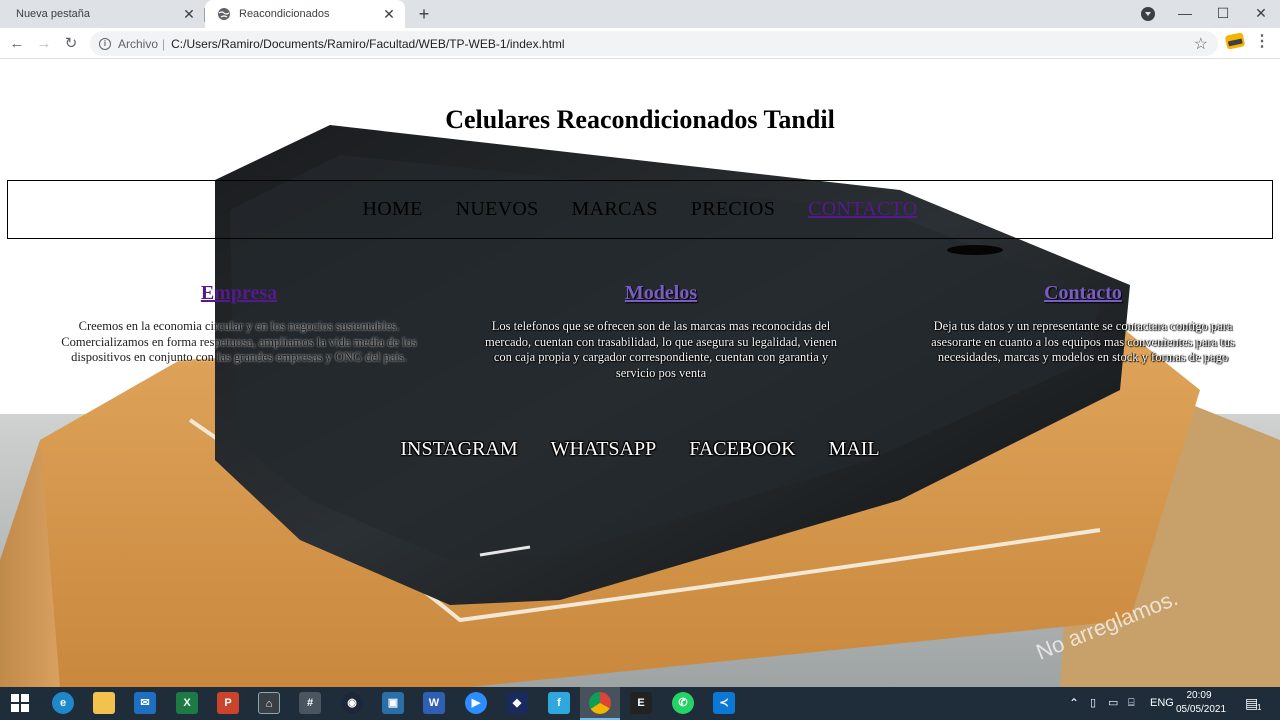  What do you see at coordinates (862, 209) in the screenshot?
I see `nav-contacto: CONTACTO` at bounding box center [862, 209].